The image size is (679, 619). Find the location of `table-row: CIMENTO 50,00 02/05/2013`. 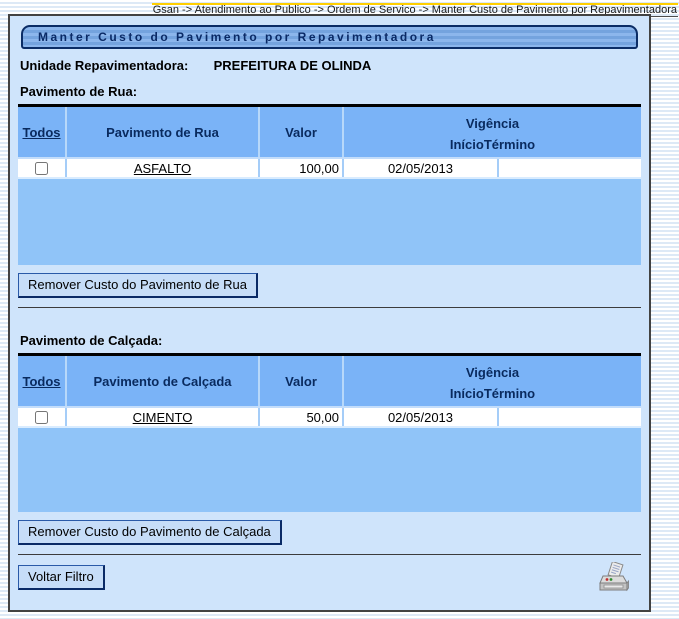

table-row: CIMENTO 50,00 02/05/2013 is located at coordinates (329, 418).